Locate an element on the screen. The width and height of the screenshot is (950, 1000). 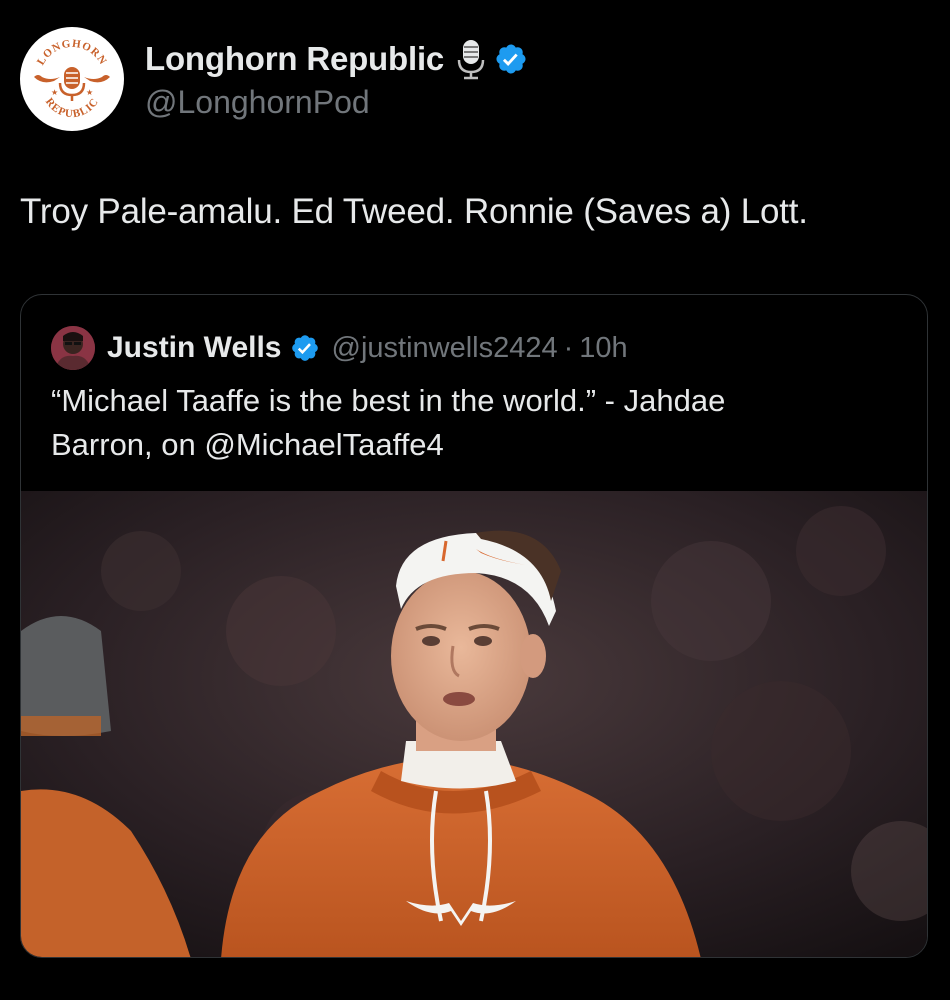
author-avatar: LONGHORN REPUBLIC ★ ★ is located at coordinates (72, 79).